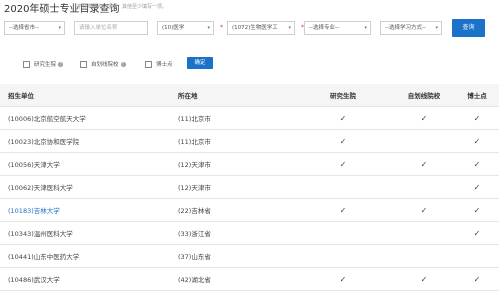 The width and height of the screenshot is (499, 291). I want to click on query-button: 查询, so click(468, 28).